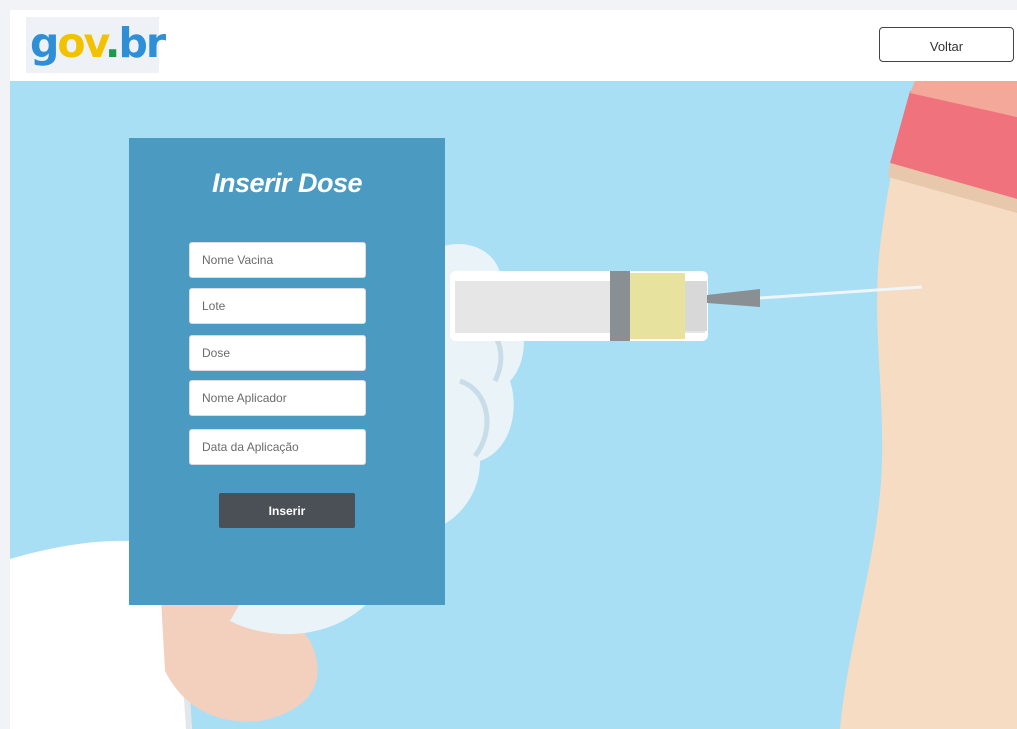  I want to click on dose-input, so click(277, 353).